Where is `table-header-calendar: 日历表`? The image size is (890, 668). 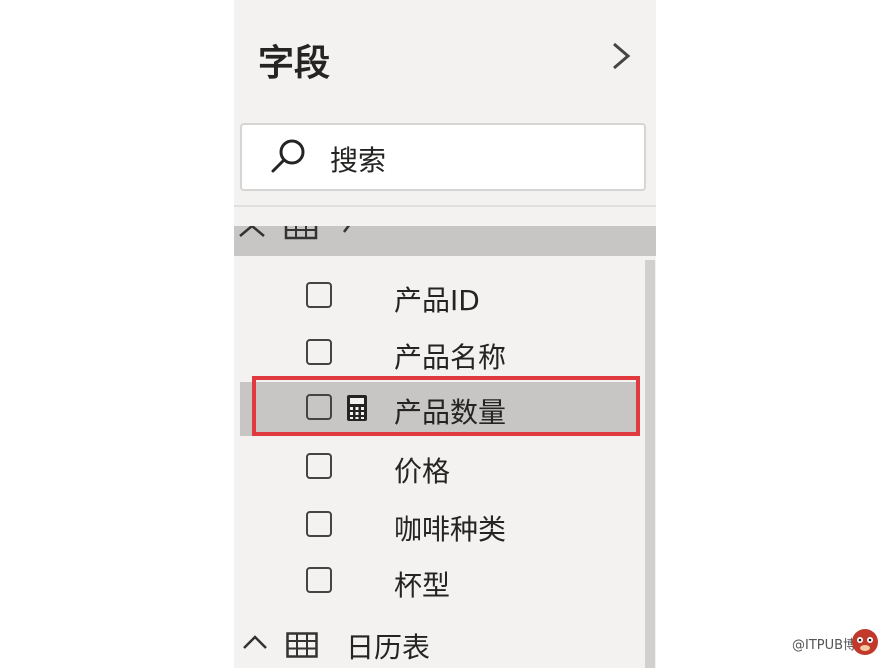
table-header-calendar: 日历表 is located at coordinates (445, 645).